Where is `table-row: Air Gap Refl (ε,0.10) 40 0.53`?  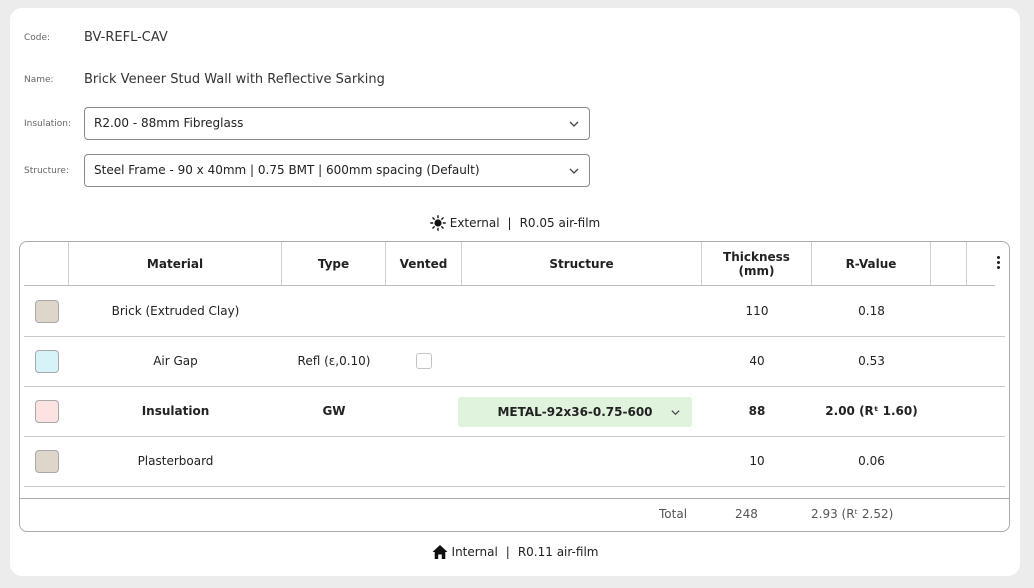
table-row: Air Gap Refl (ε,0.10) 40 0.53 is located at coordinates (514, 361).